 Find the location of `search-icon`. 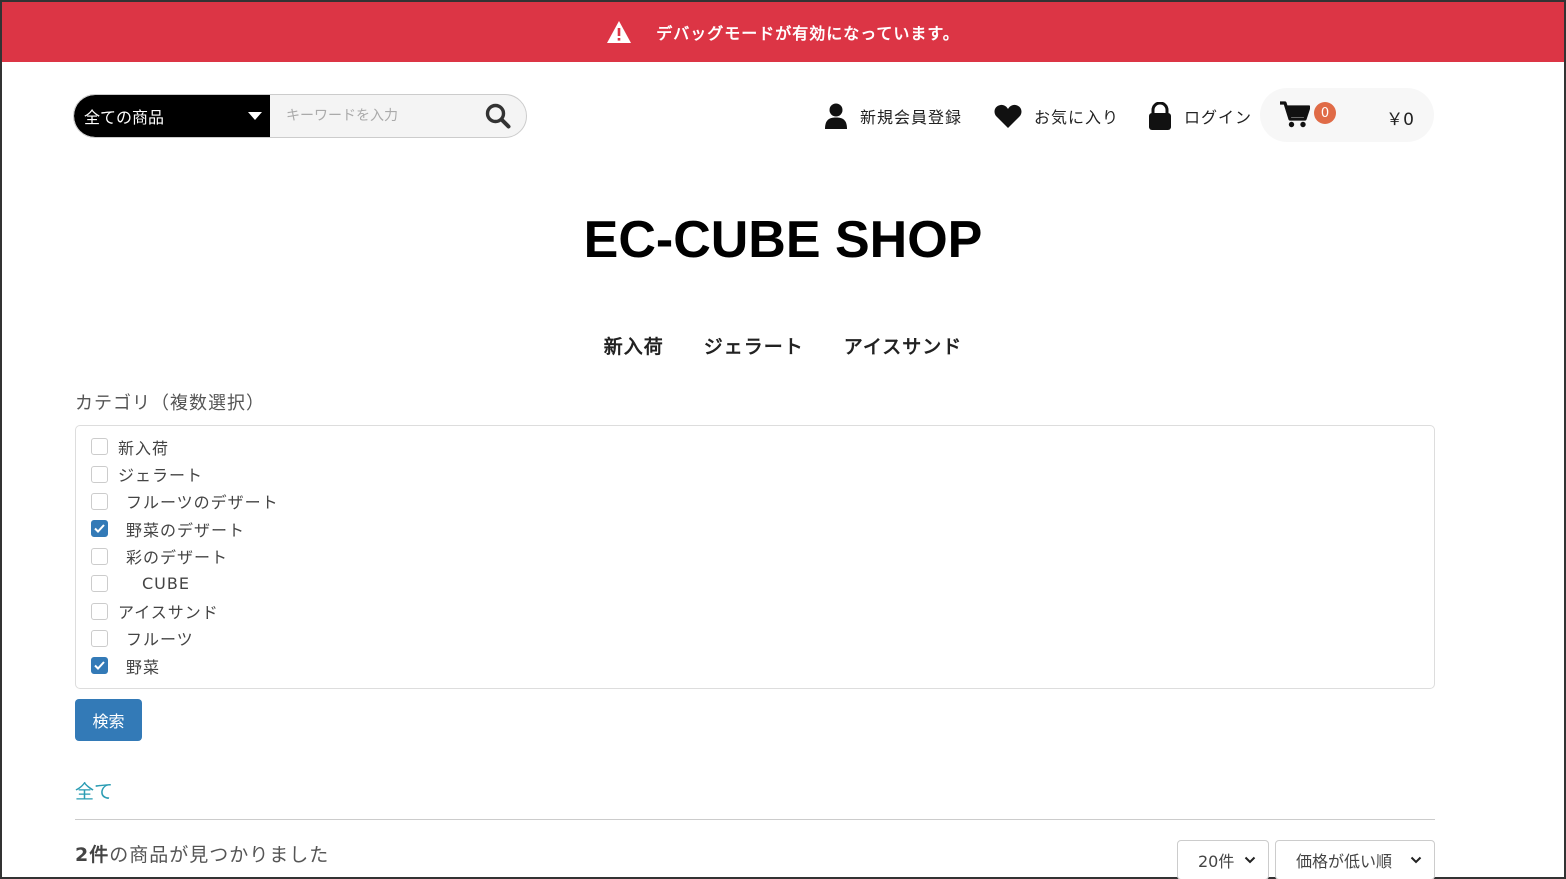

search-icon is located at coordinates (498, 116).